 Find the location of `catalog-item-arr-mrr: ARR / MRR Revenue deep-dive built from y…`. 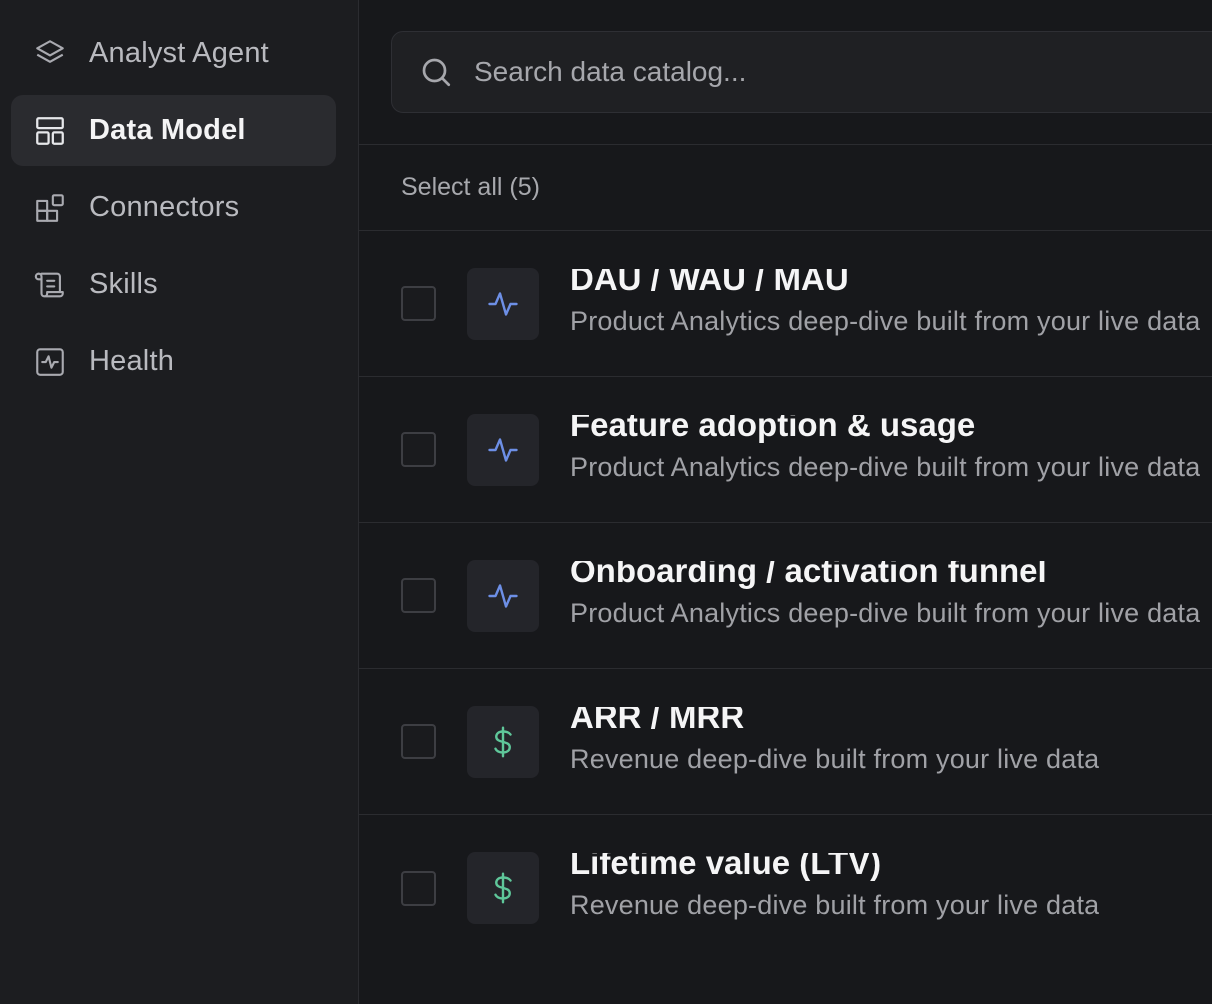

catalog-item-arr-mrr: ARR / MRR Revenue deep-dive built from y… is located at coordinates (785, 742).